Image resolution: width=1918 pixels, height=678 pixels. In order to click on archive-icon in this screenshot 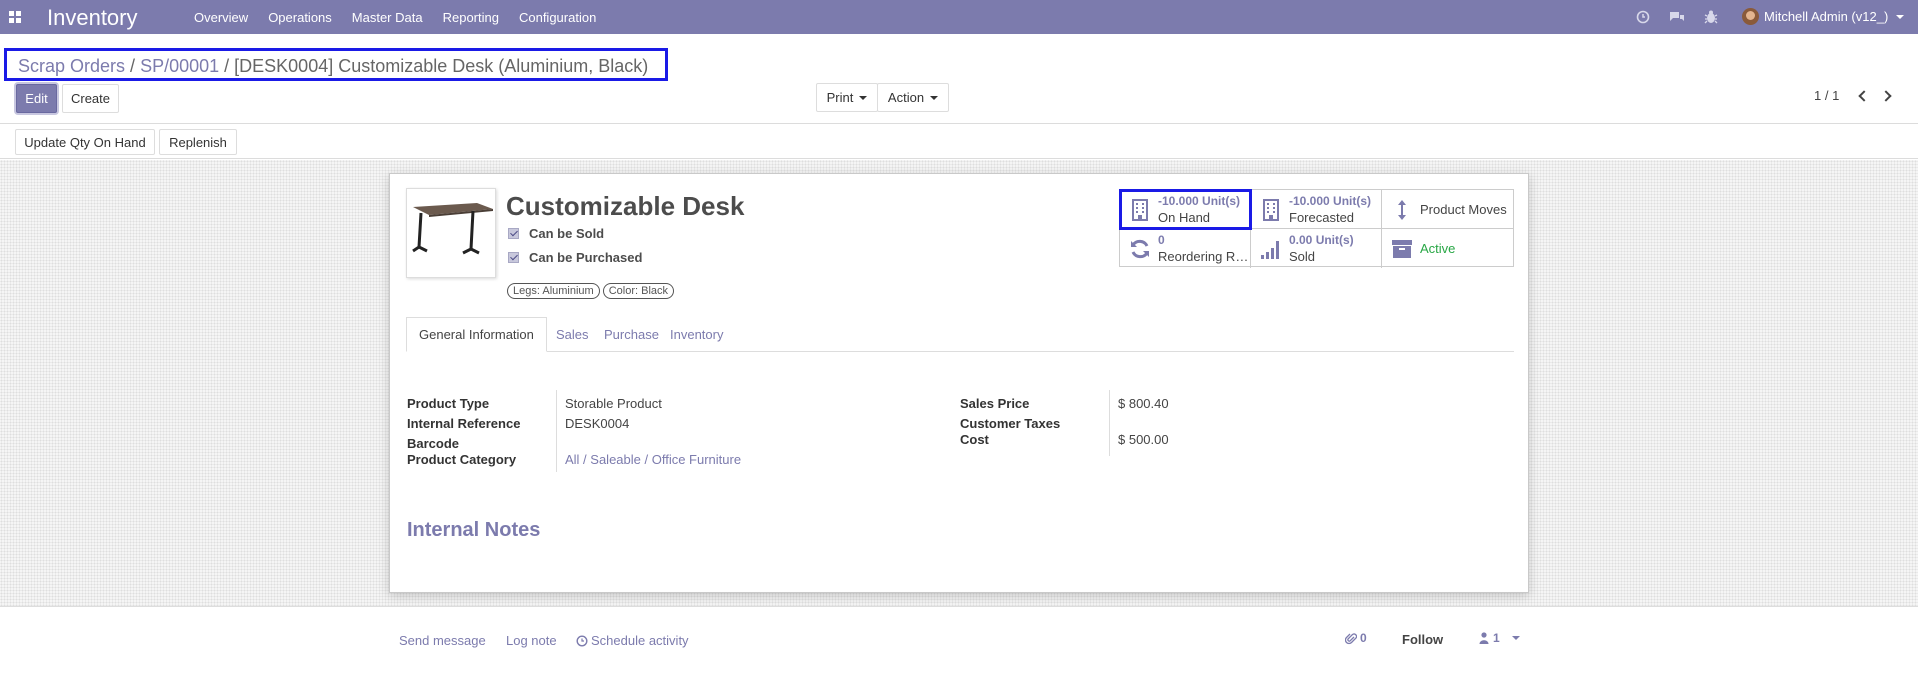, I will do `click(1402, 249)`.